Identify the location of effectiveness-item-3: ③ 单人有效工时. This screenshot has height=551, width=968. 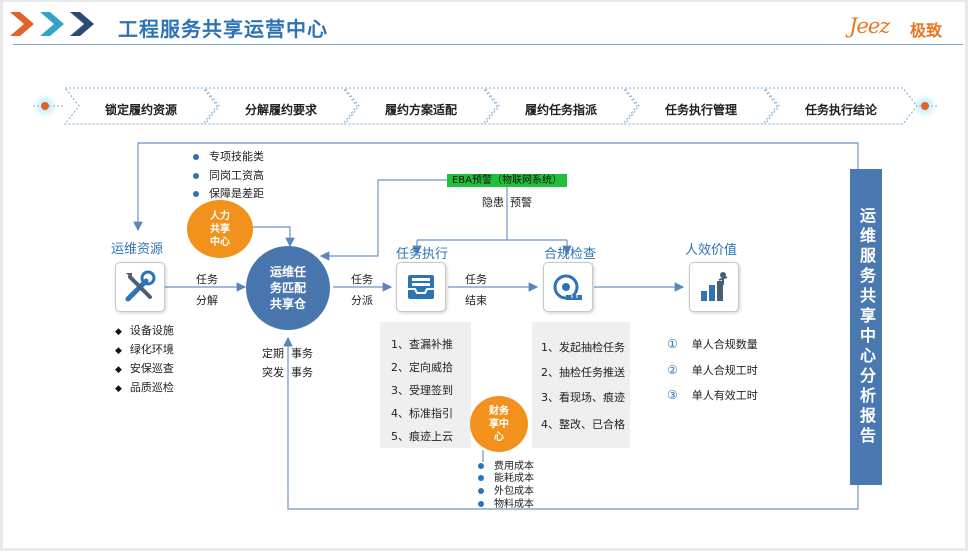
(712, 395).